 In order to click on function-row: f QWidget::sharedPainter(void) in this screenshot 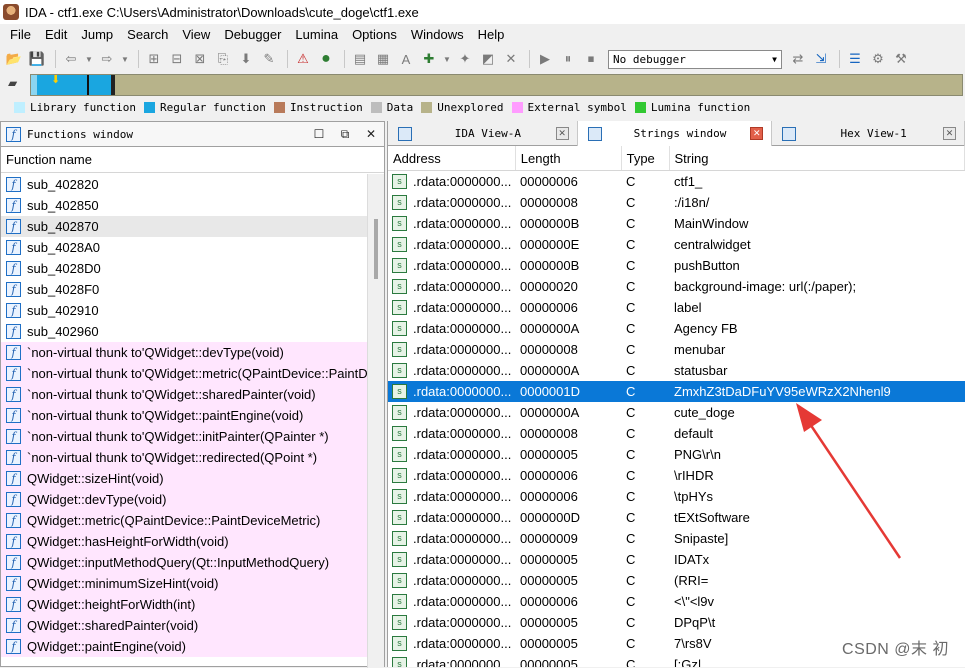, I will do `click(184, 625)`.